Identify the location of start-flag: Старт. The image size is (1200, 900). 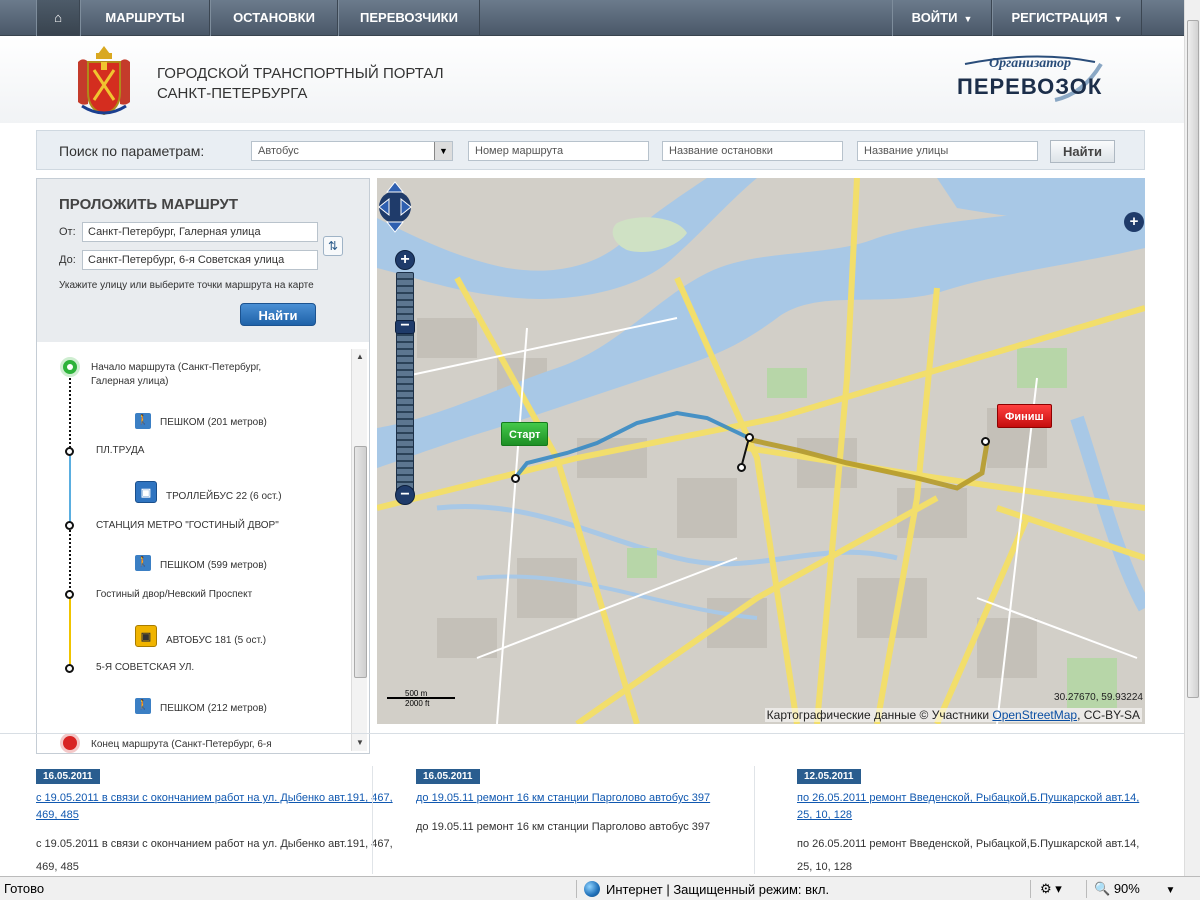
(525, 434).